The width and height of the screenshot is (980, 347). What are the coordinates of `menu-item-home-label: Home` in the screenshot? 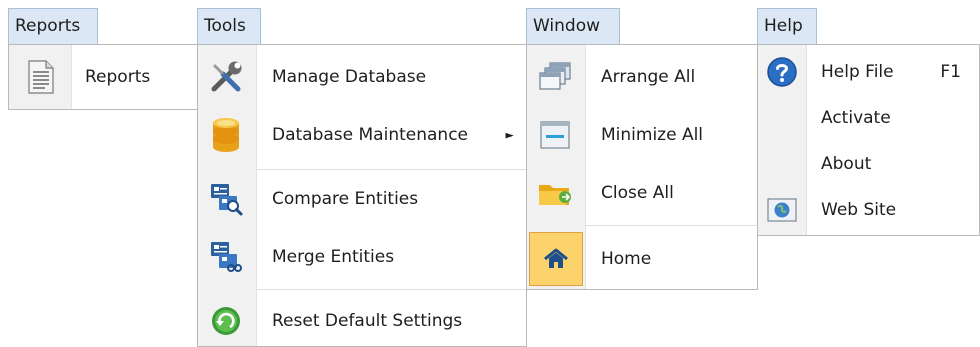 It's located at (626, 259).